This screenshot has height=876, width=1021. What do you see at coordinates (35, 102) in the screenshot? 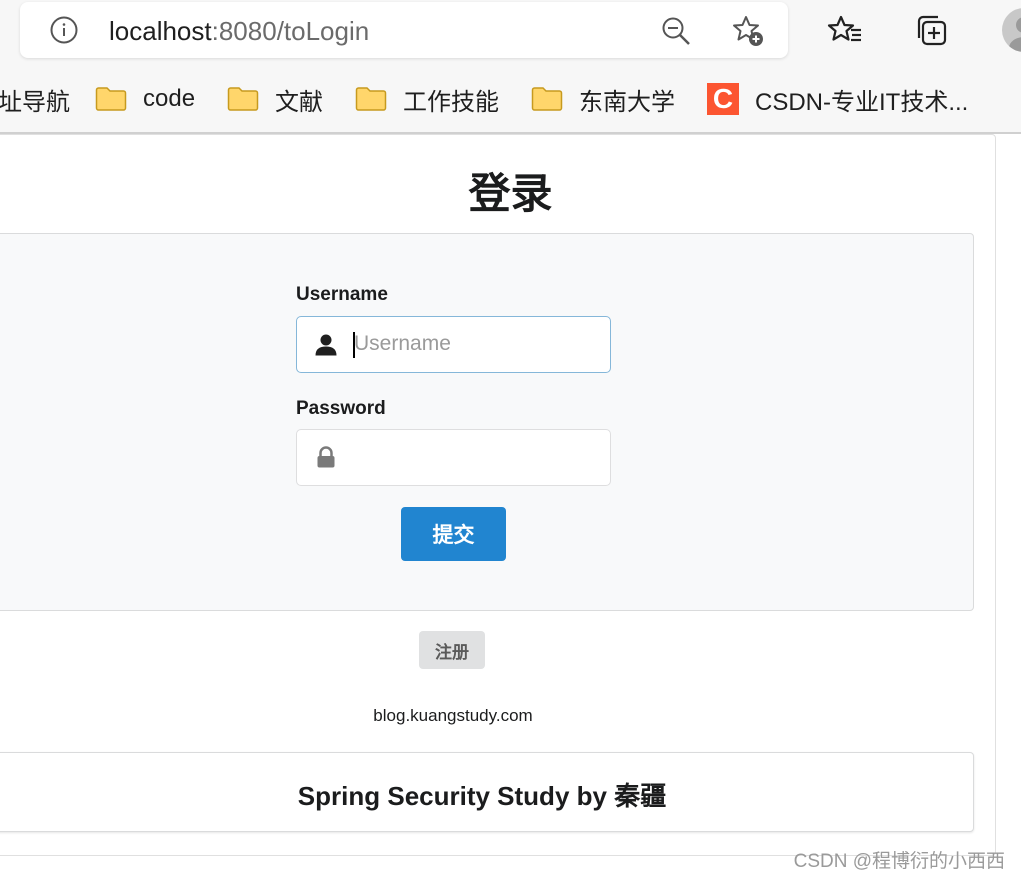
I see `bookmark-label: 址导航` at bounding box center [35, 102].